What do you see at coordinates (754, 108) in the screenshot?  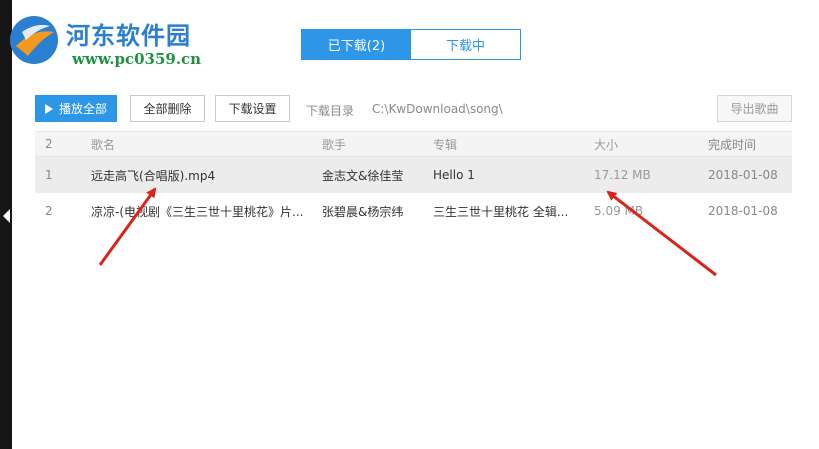 I see `export-songs-button: 导出歌曲` at bounding box center [754, 108].